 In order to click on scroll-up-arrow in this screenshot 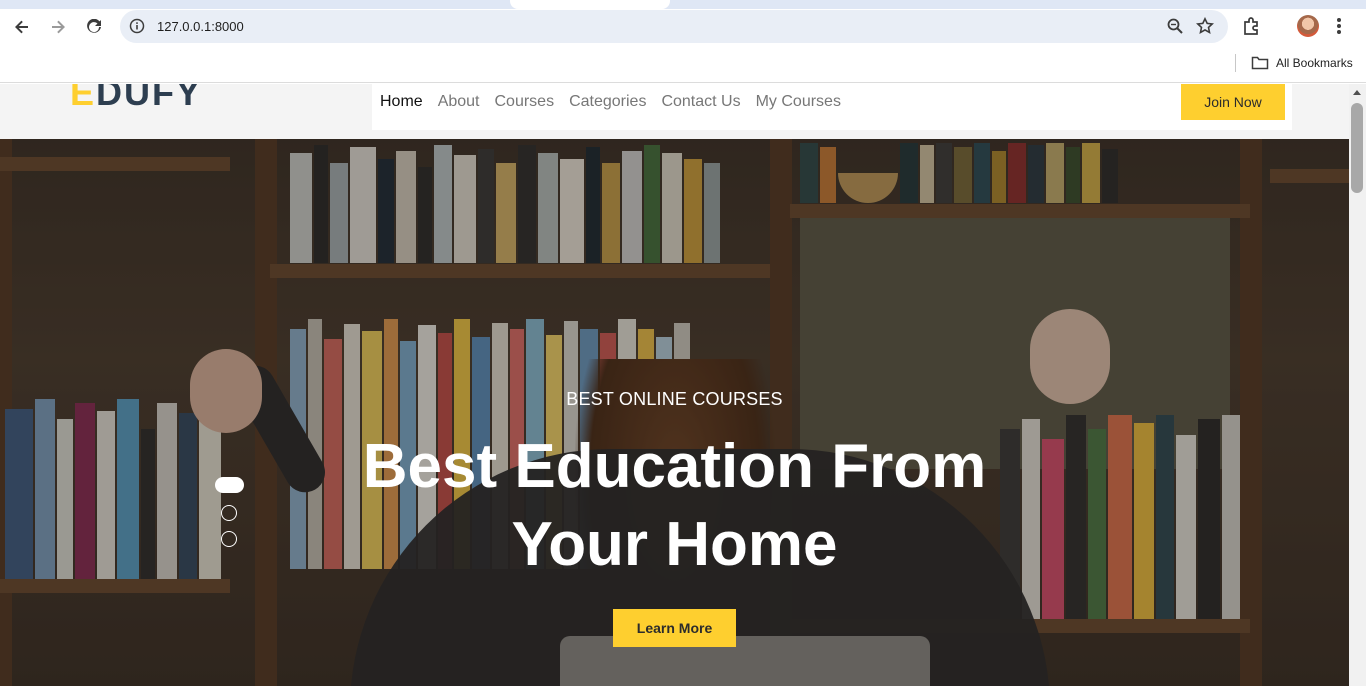, I will do `click(1357, 92)`.